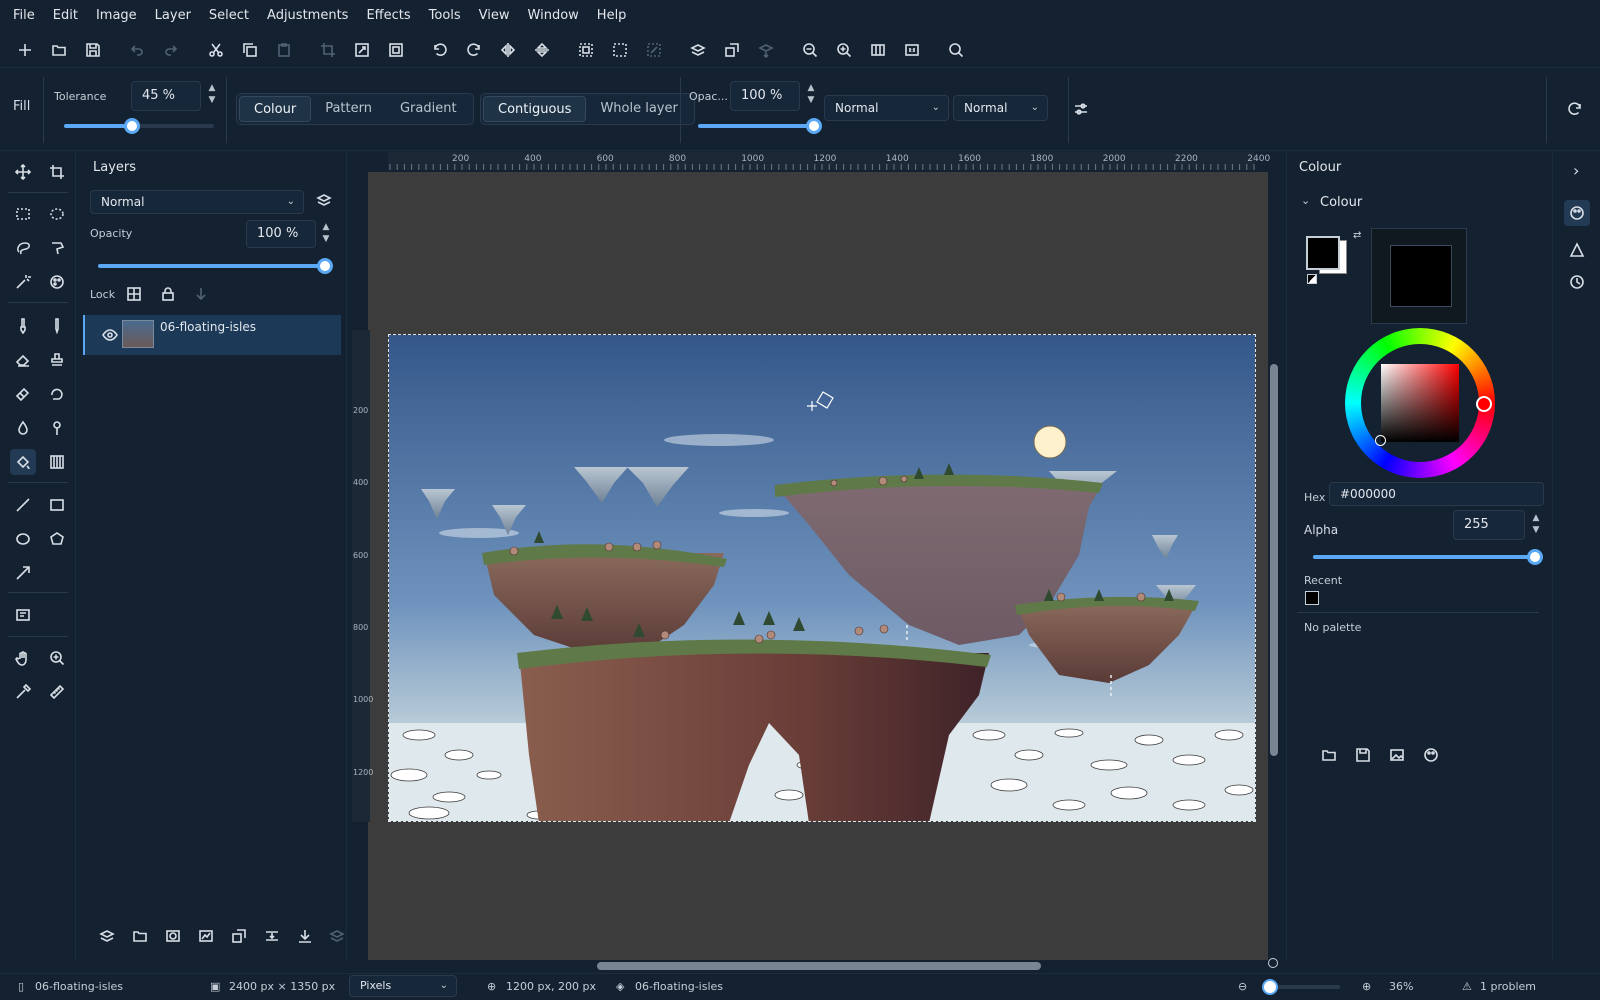 The image size is (1600, 1000). What do you see at coordinates (57, 282) in the screenshot?
I see `colour-select-icon` at bounding box center [57, 282].